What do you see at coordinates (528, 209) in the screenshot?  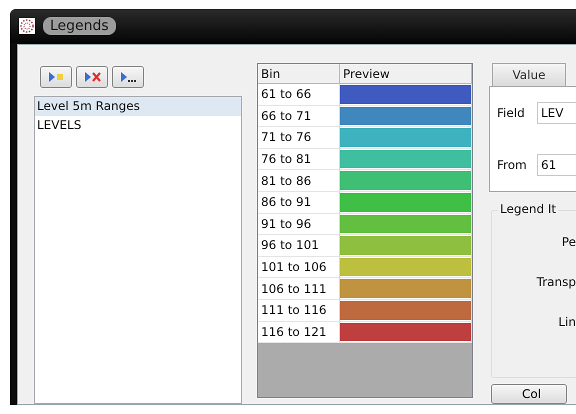 I see `group-title: Legend It` at bounding box center [528, 209].